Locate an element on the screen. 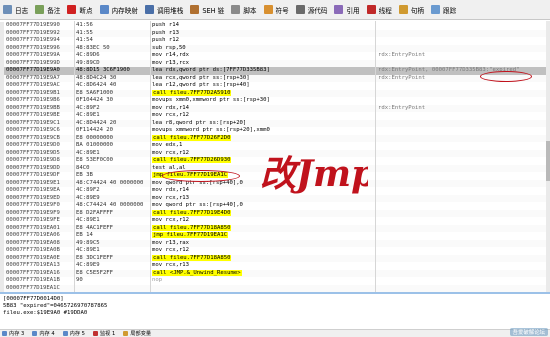 This screenshot has width=550, height=337. scrollbar-thumb is located at coordinates (548, 161).